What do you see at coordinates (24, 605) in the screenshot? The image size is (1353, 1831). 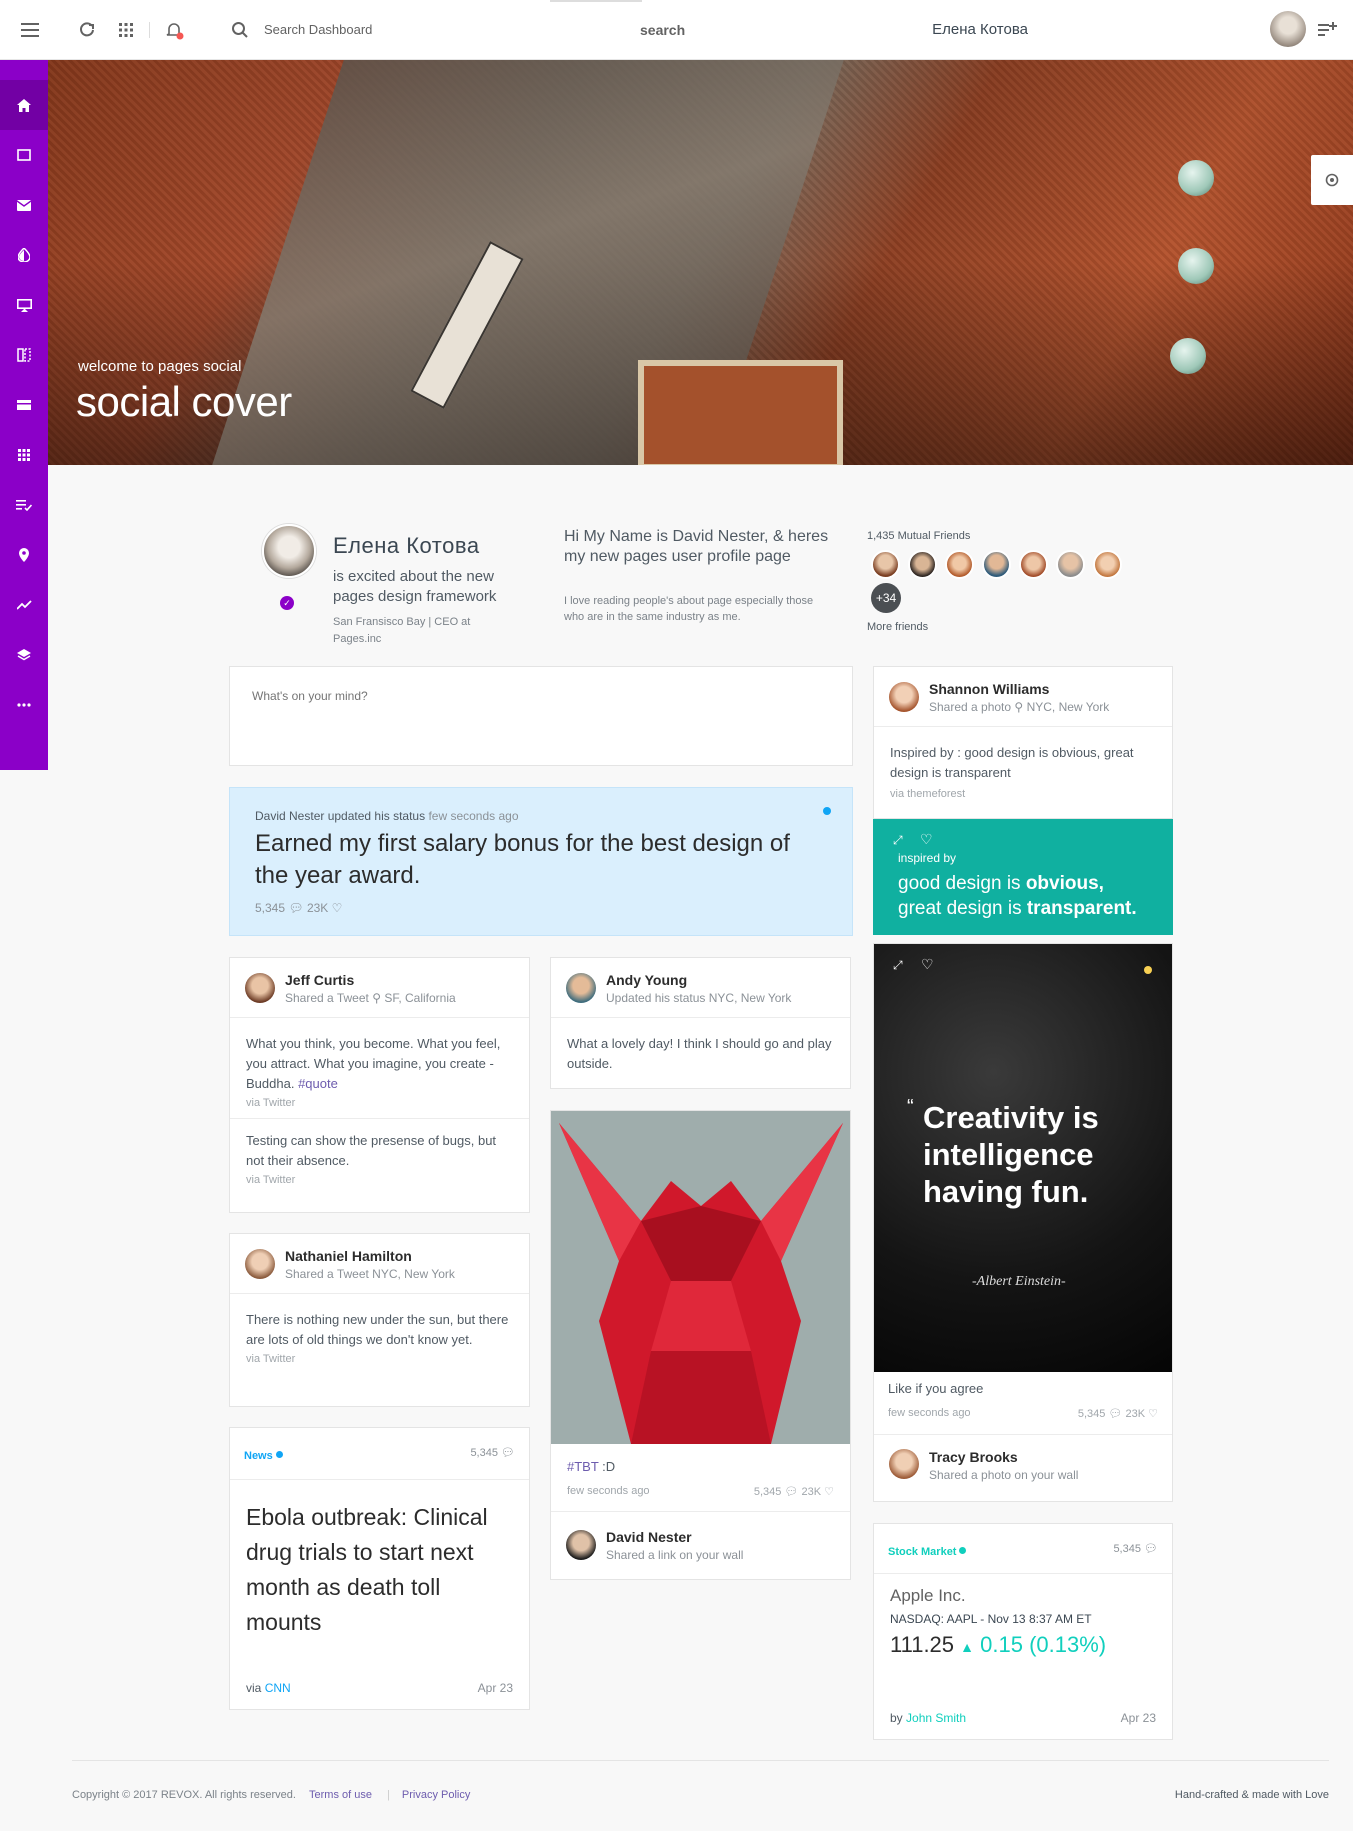 I see `trend-icon` at bounding box center [24, 605].